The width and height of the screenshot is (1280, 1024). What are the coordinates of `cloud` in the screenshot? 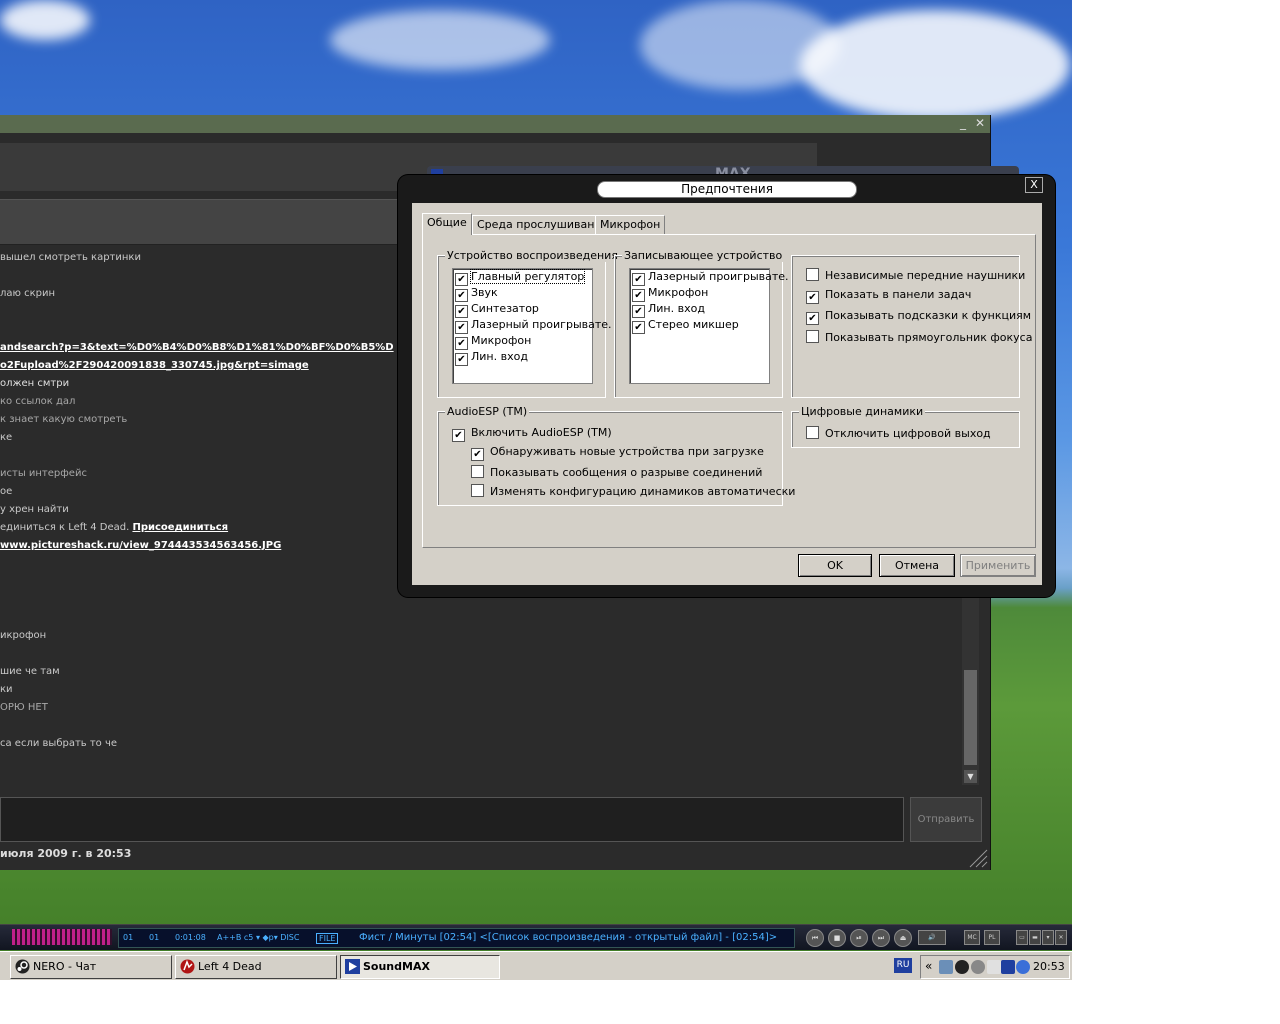 It's located at (440, 40).